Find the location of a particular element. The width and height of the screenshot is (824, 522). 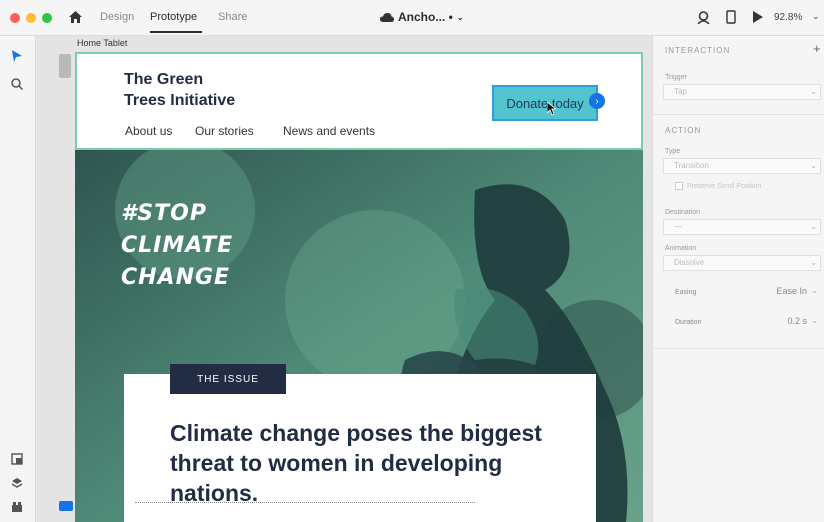

maximize-window-button is located at coordinates (47, 18).